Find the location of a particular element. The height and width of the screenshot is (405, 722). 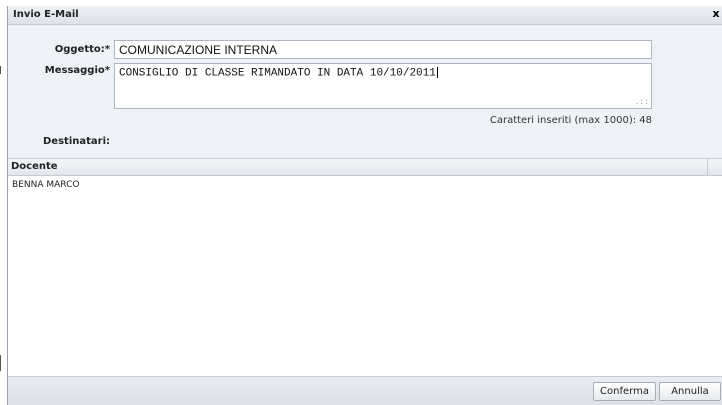

grid-header: Docente is located at coordinates (365, 167).